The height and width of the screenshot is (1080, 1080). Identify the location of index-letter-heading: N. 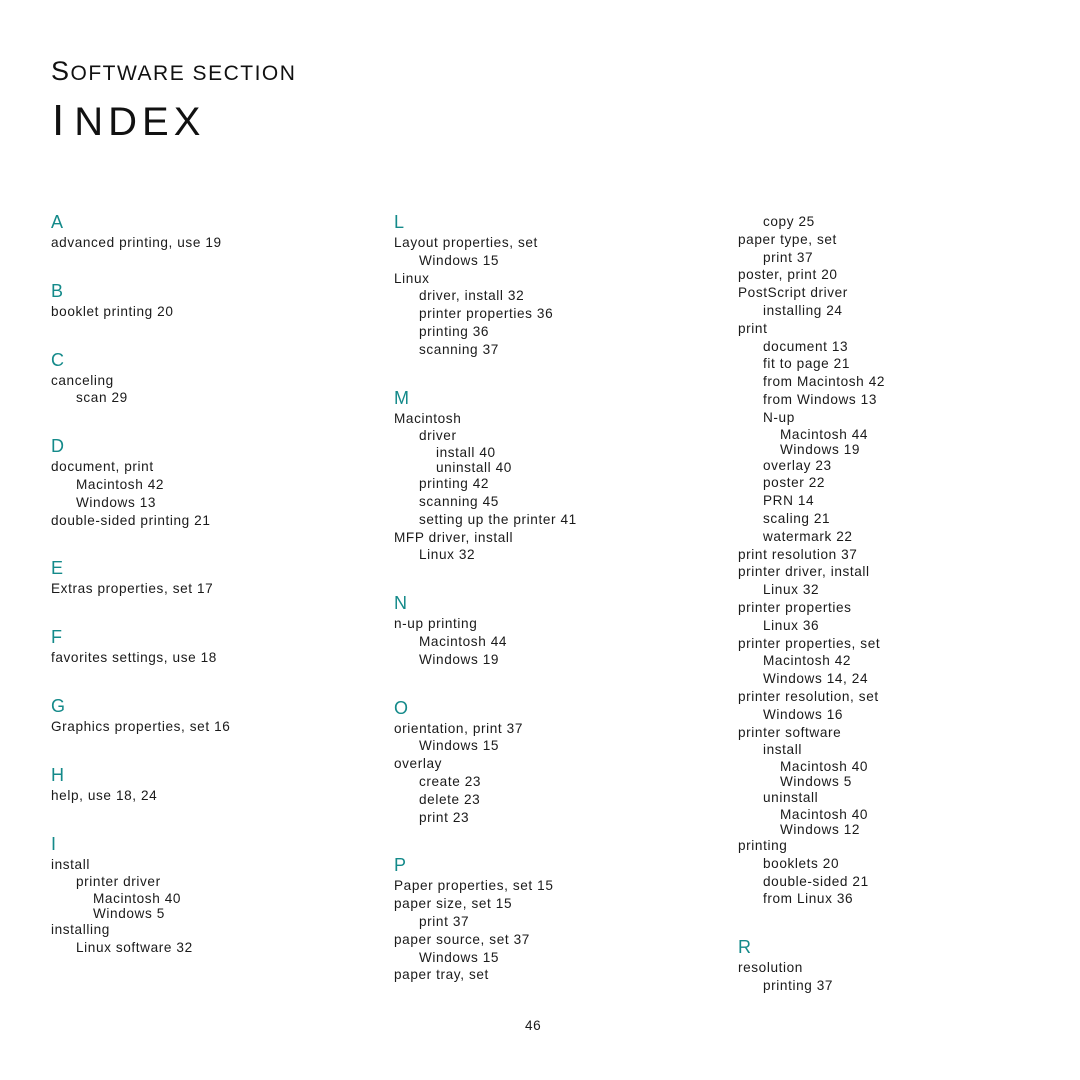
(400, 603).